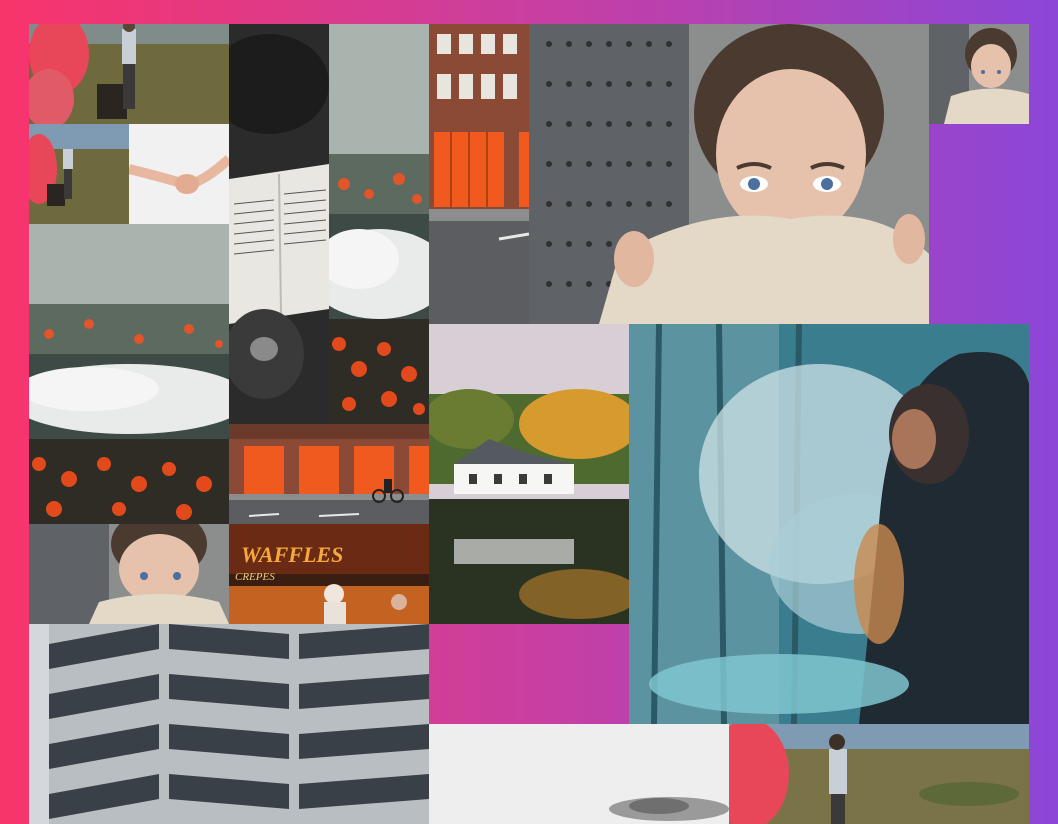  I want to click on forest-clouds-wide-image, so click(129, 374).